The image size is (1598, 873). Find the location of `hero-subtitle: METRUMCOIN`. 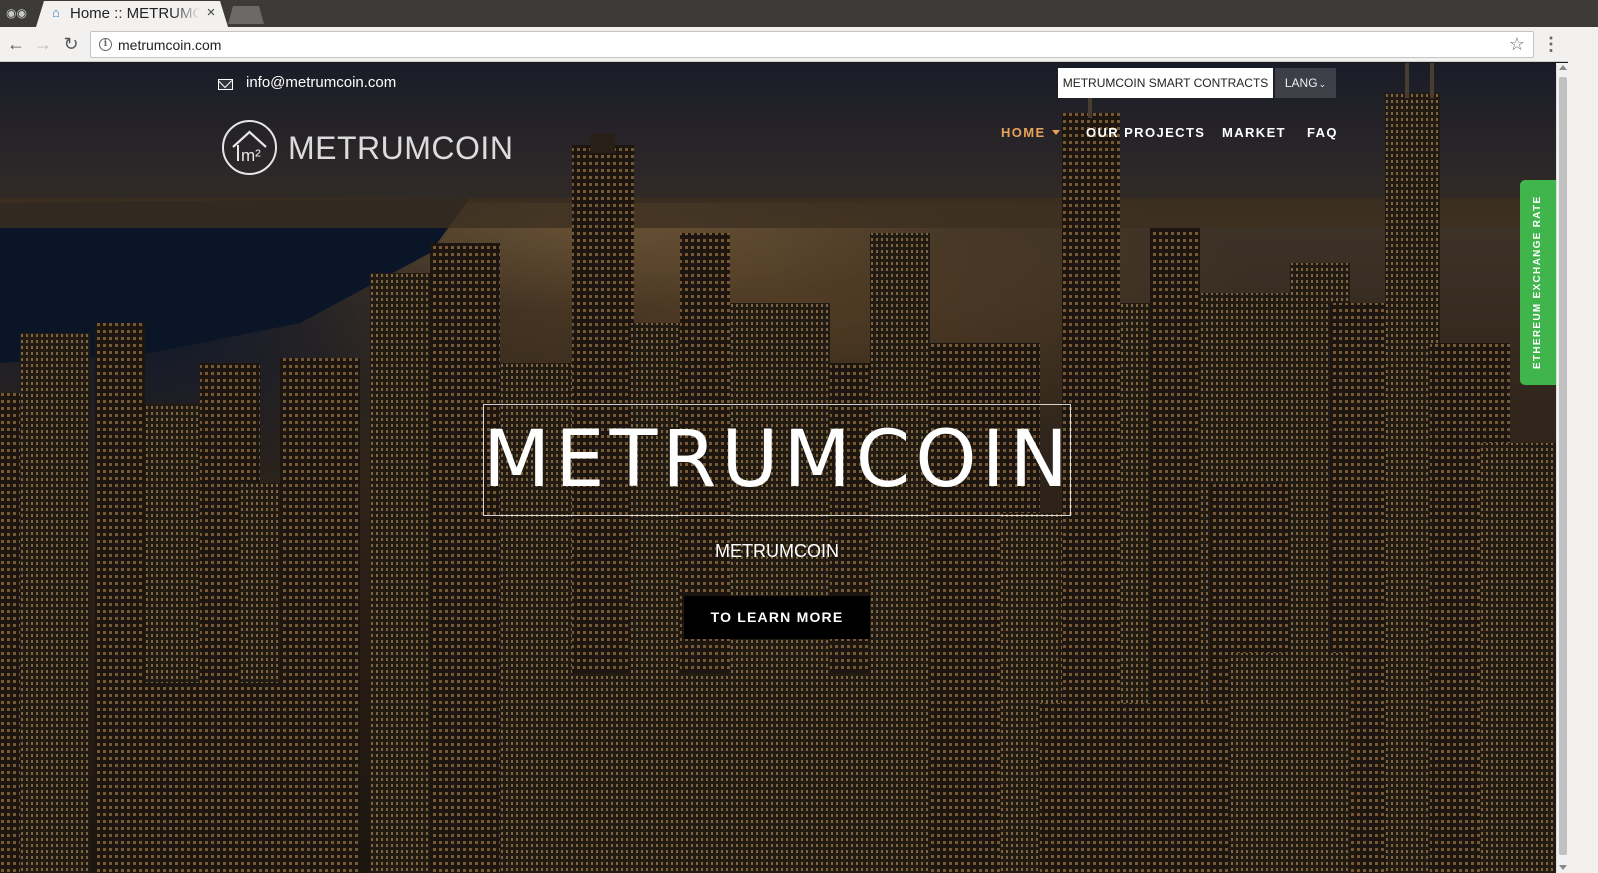

hero-subtitle: METRUMCOIN is located at coordinates (777, 551).